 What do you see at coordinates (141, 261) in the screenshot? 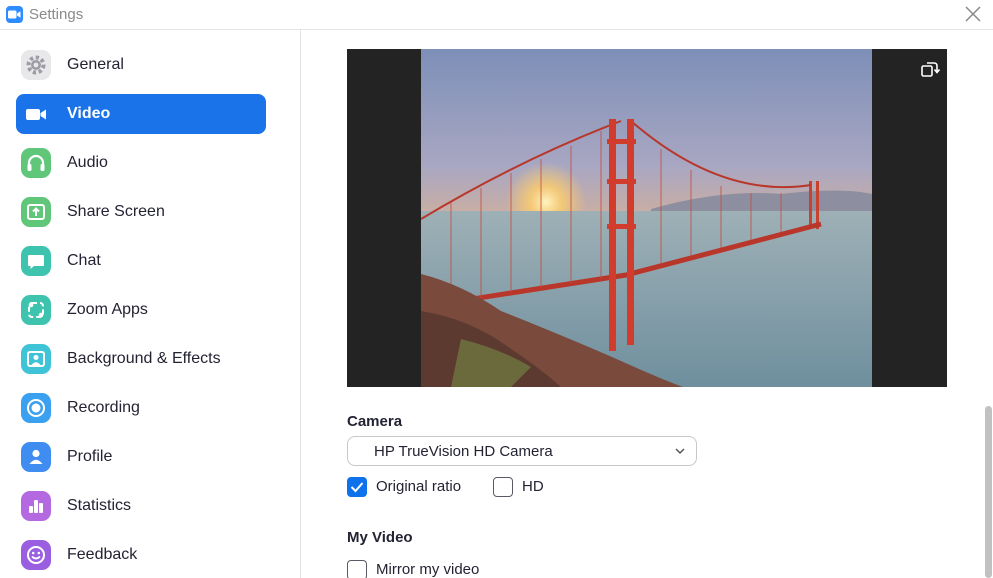
I see `sidebar-item-chat: Chat` at bounding box center [141, 261].